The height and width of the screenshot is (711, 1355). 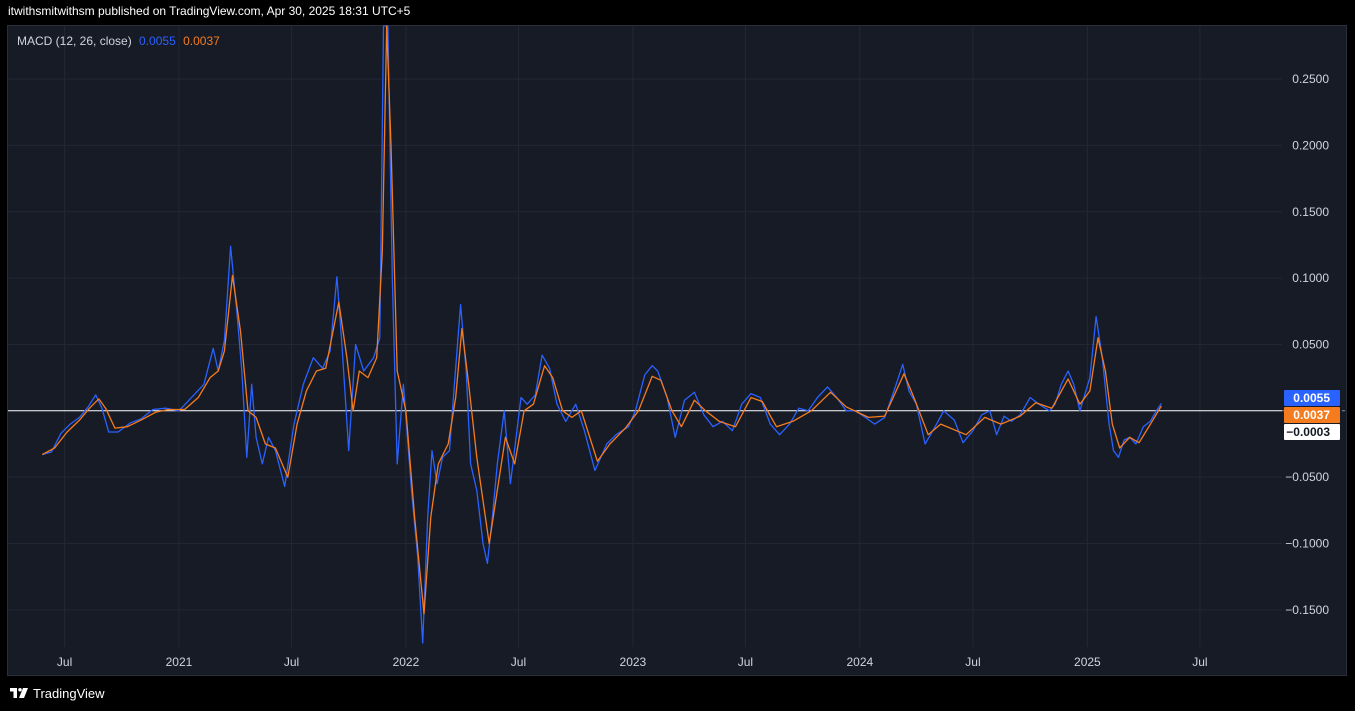 What do you see at coordinates (1310, 278) in the screenshot?
I see `y-tick-label: 0.1000` at bounding box center [1310, 278].